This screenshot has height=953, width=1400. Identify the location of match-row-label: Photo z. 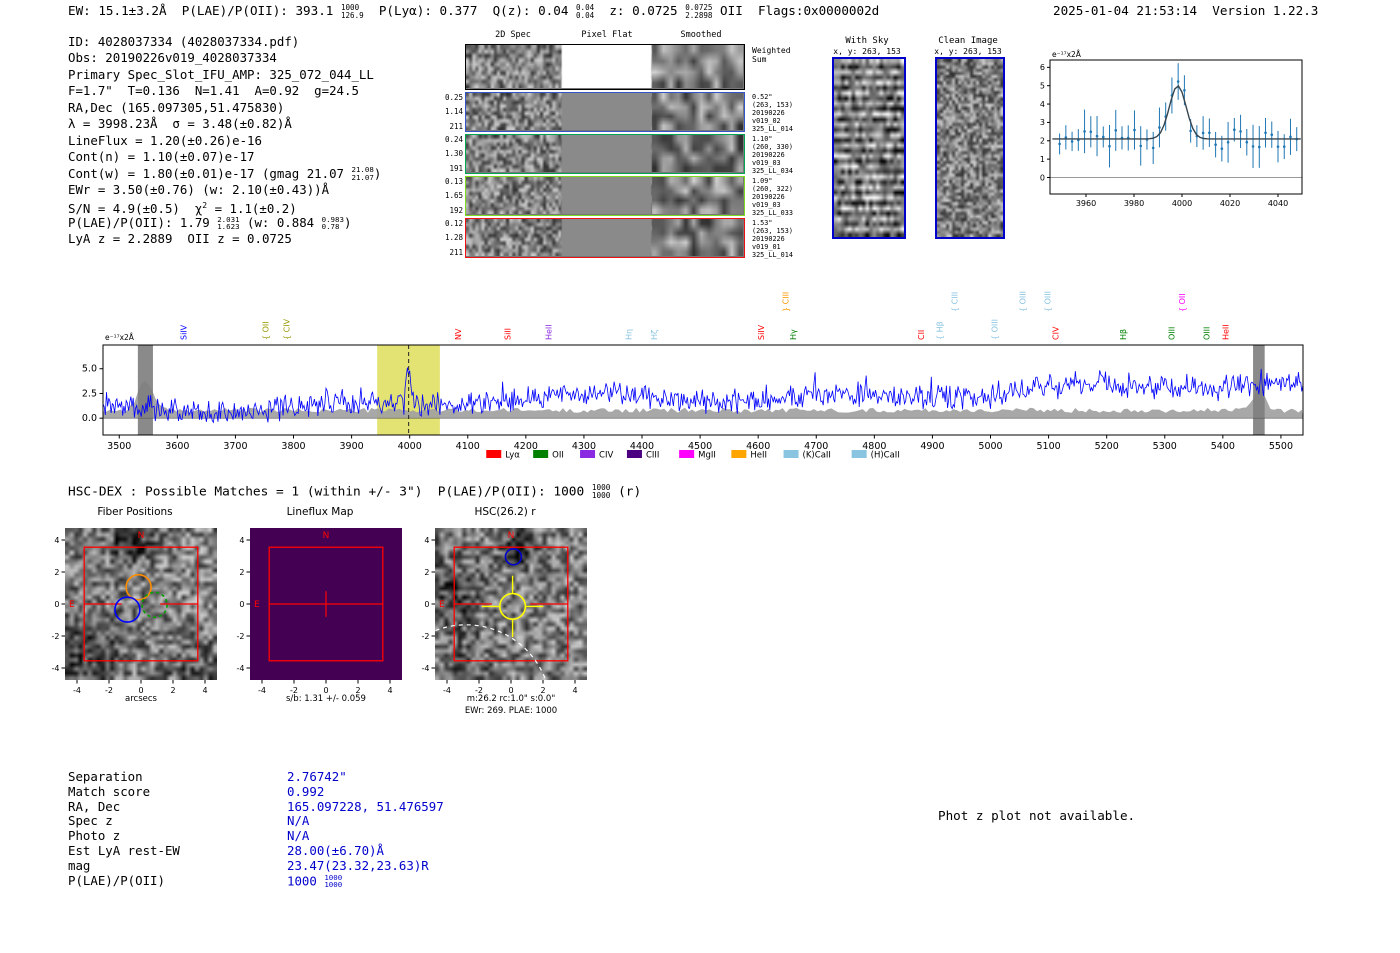
(94, 836).